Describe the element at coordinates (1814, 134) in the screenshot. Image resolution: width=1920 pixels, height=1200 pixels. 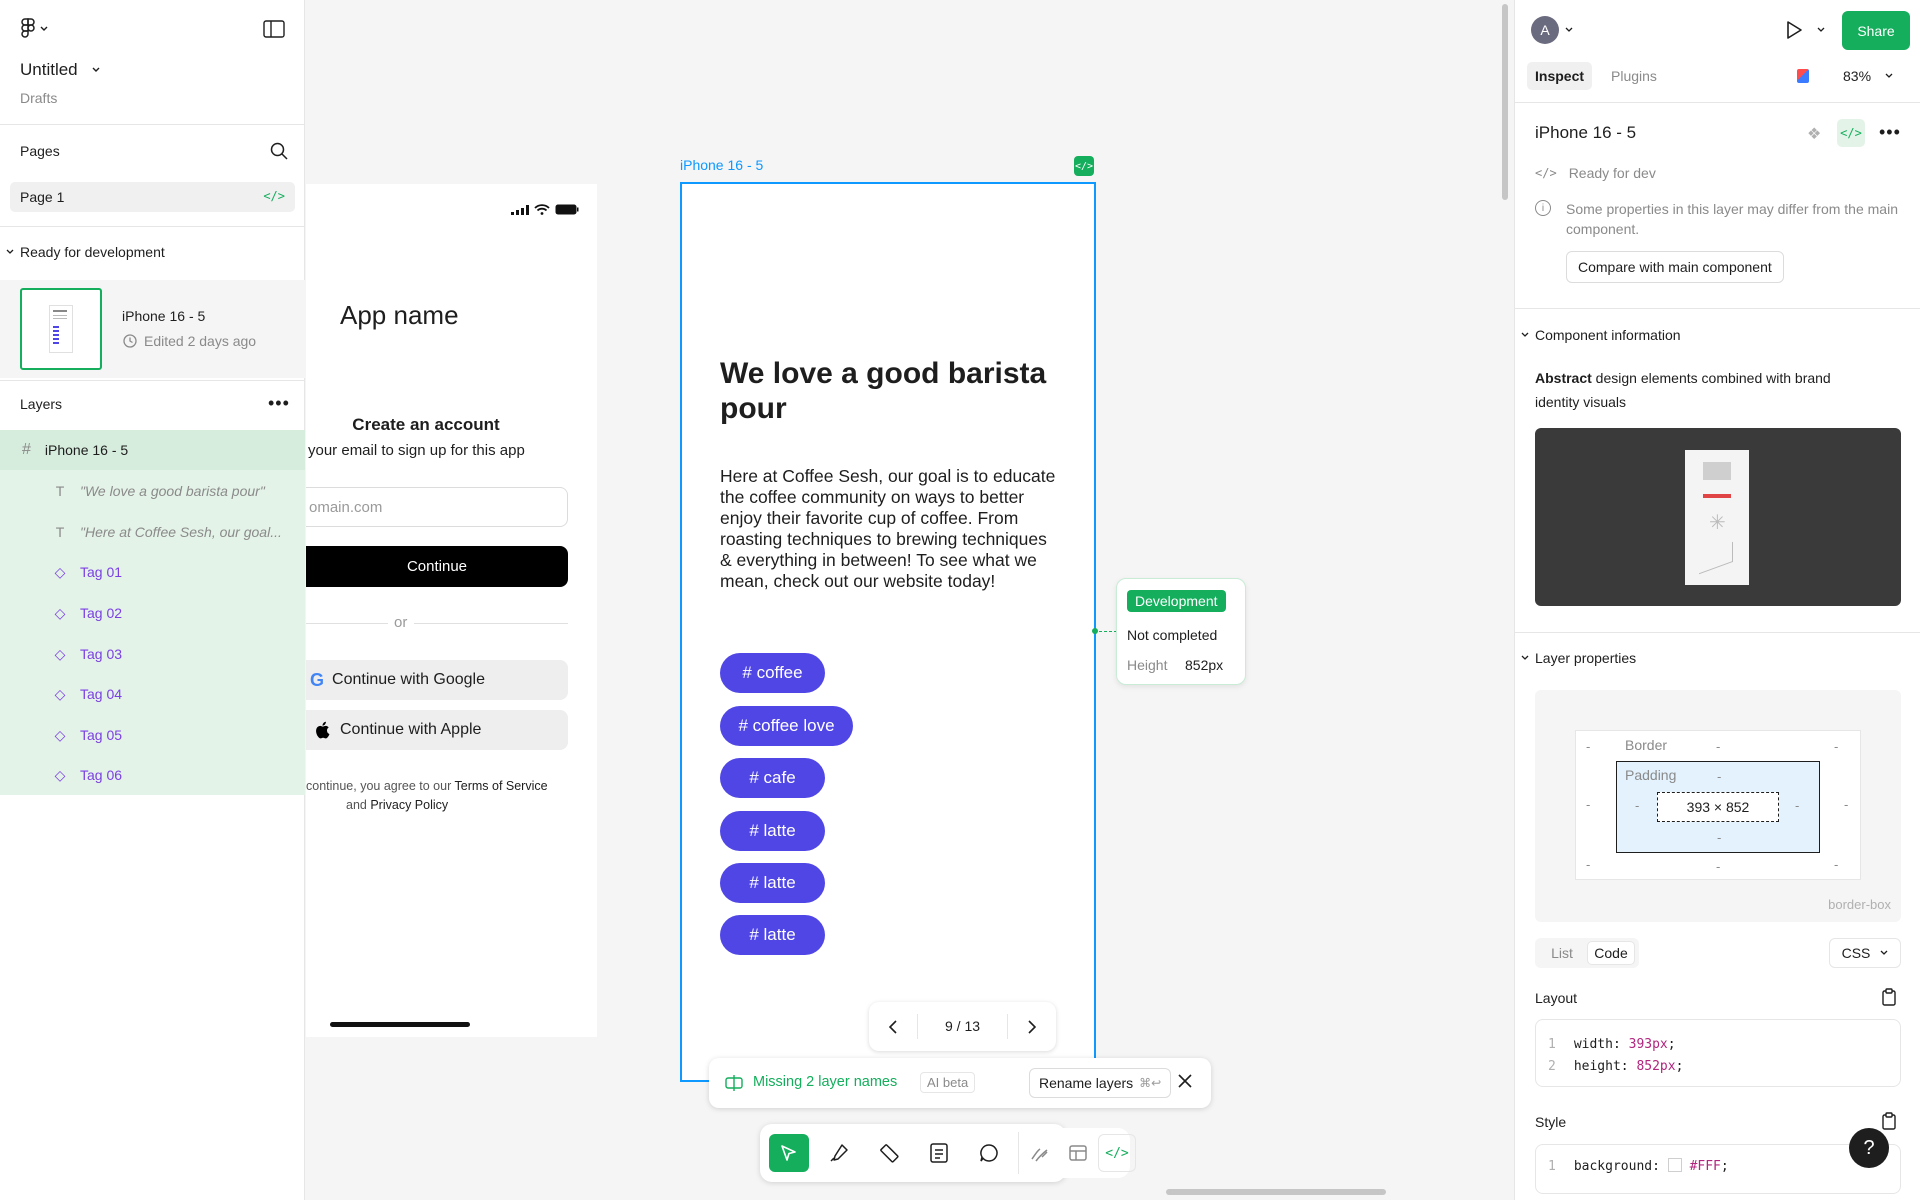
I see `component-icon: ❖` at that location.